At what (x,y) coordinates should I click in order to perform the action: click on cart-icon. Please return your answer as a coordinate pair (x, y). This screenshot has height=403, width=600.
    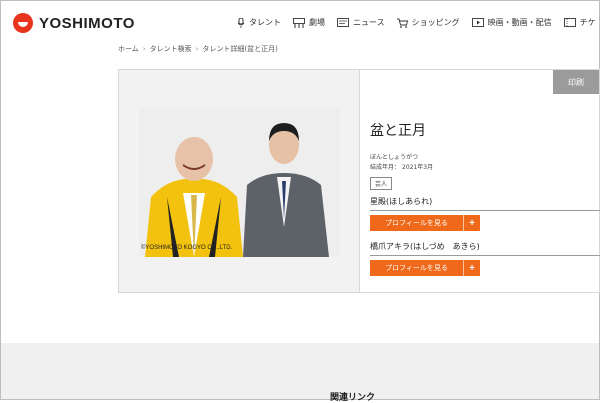
    Looking at the image, I should click on (402, 23).